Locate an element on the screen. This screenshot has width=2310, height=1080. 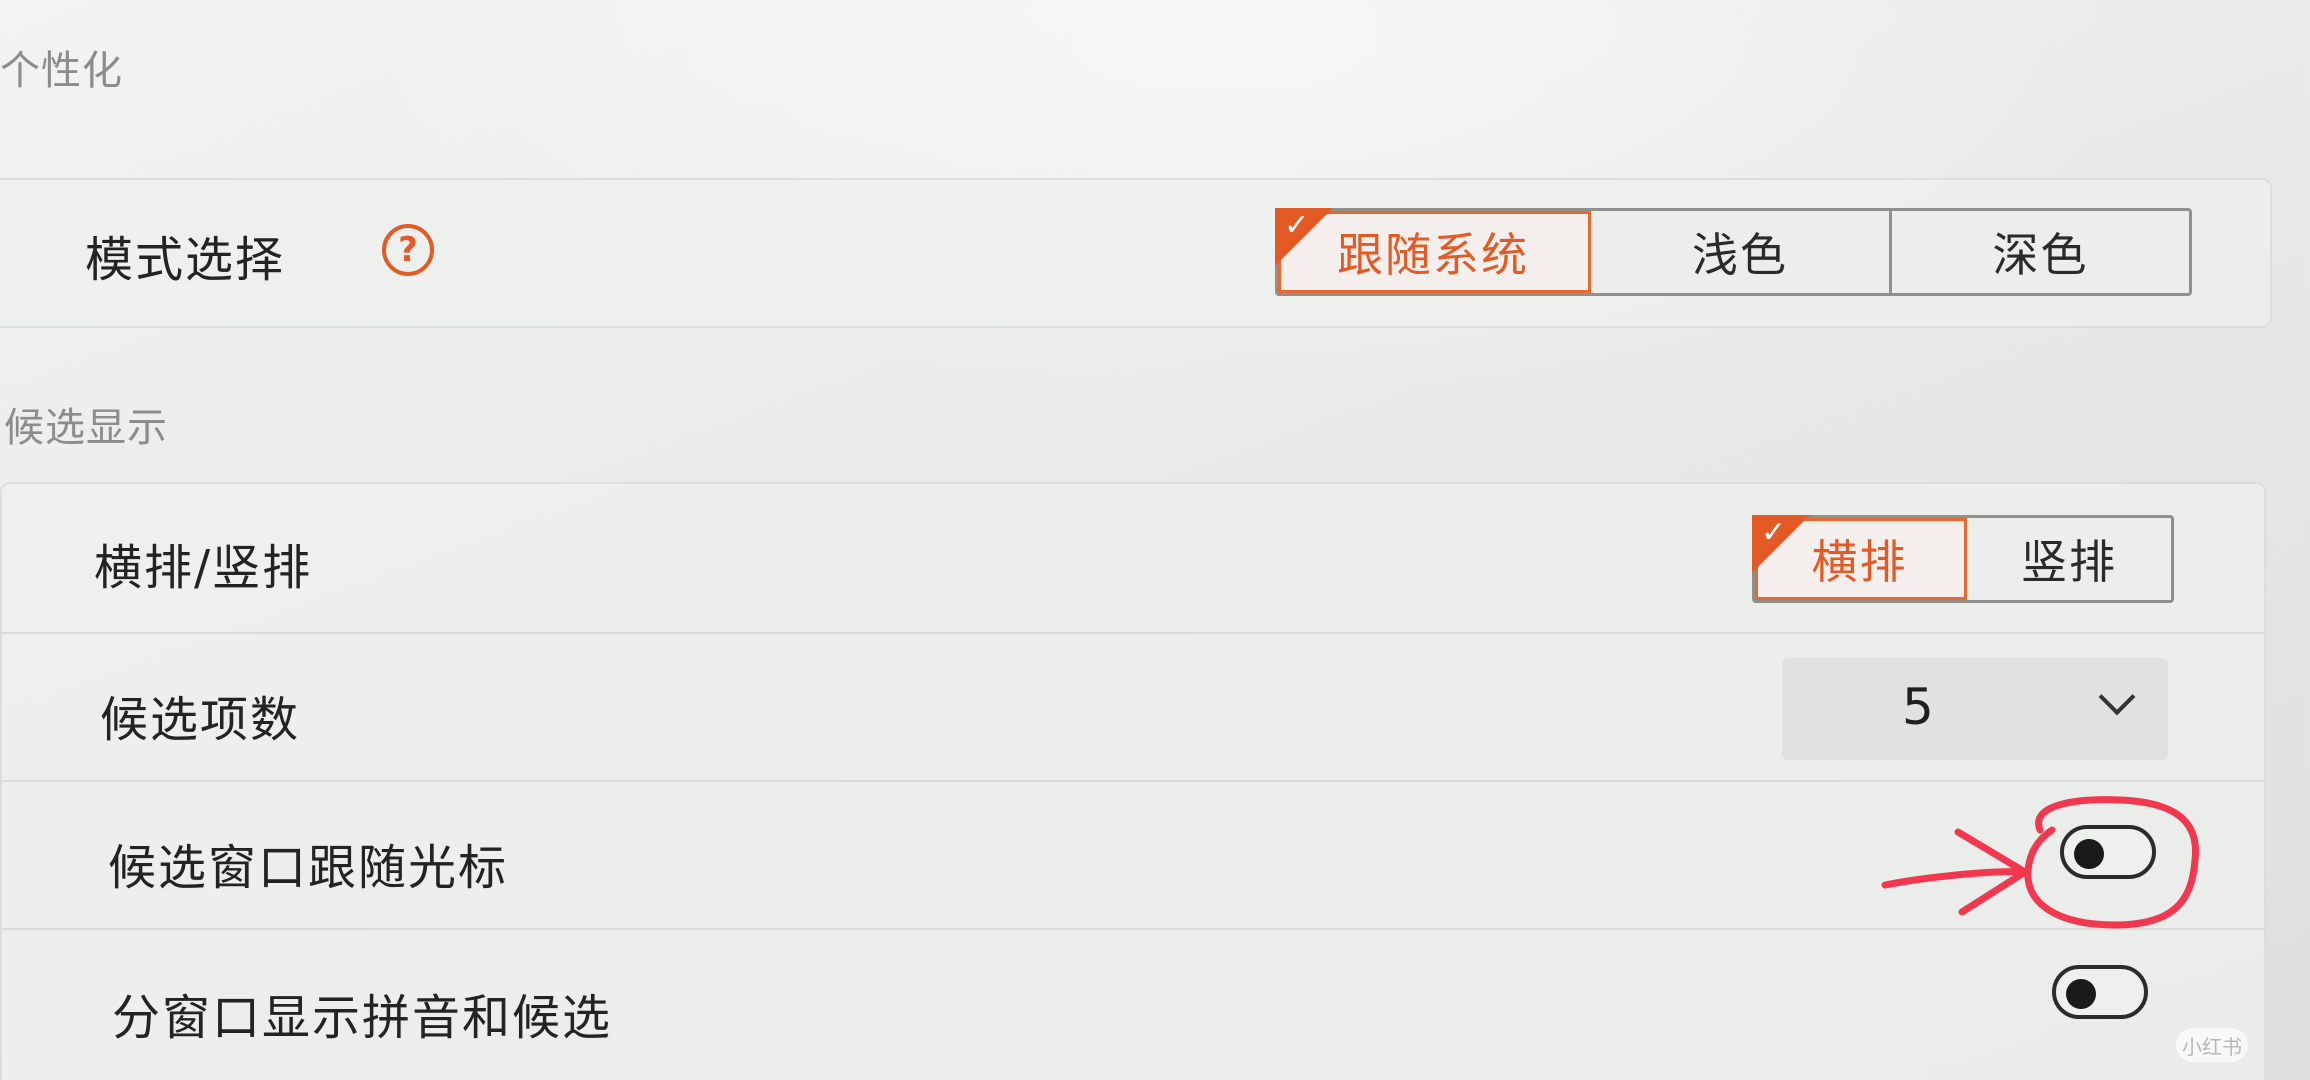
mode-label: 模式选择 is located at coordinates (185, 260).